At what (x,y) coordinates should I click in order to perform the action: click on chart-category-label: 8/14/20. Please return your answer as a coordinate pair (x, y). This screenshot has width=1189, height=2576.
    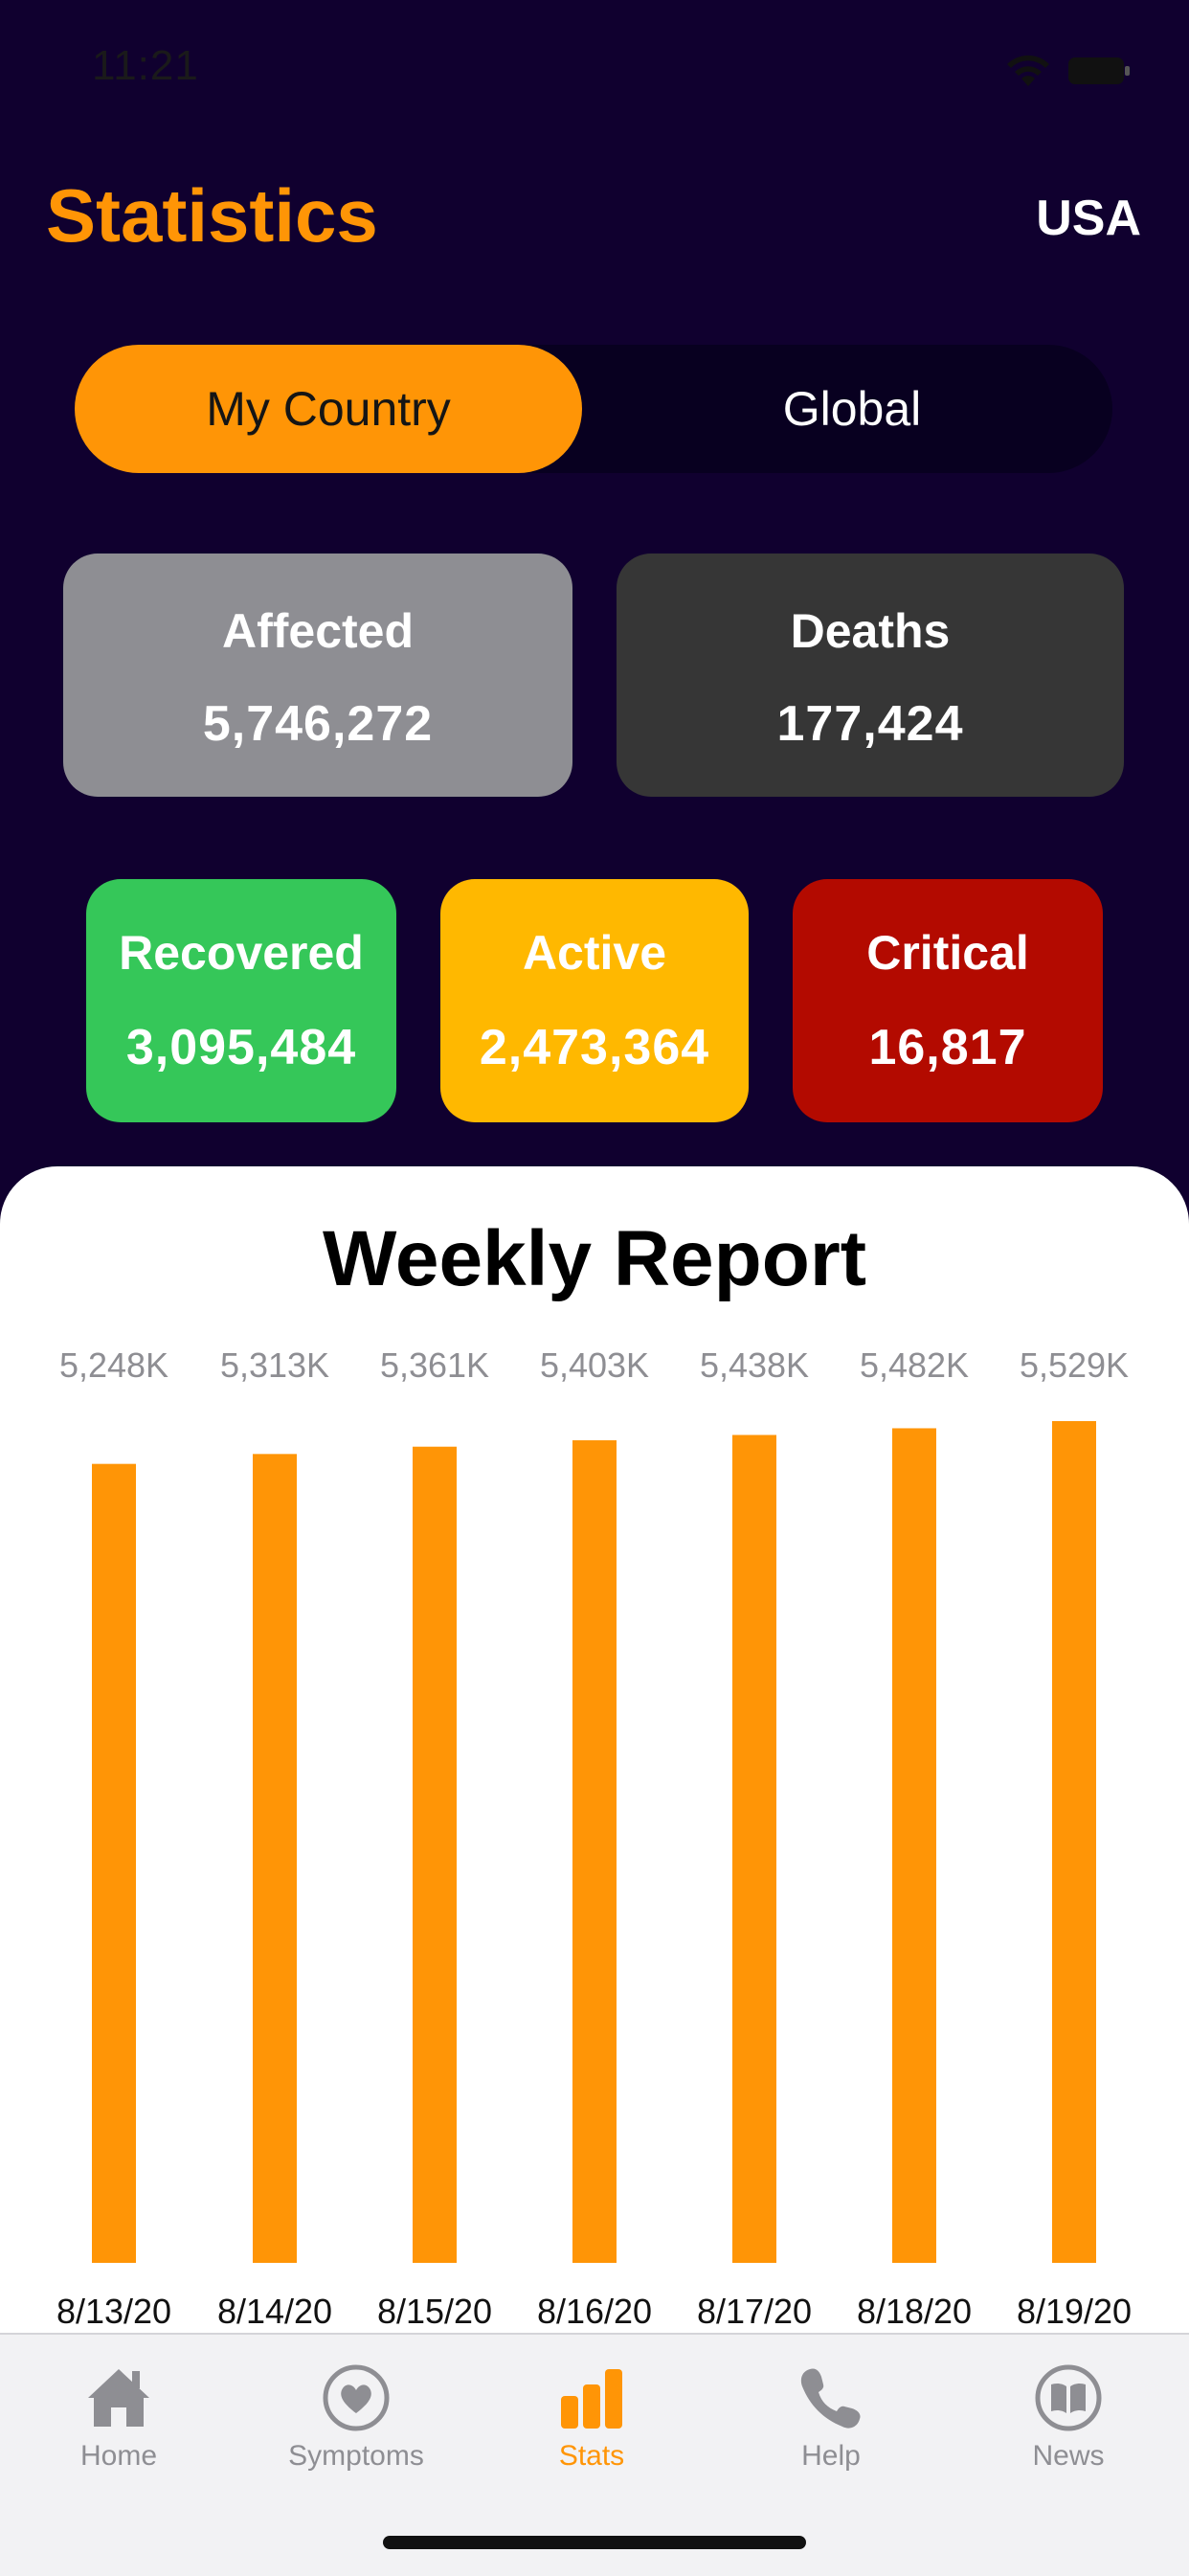
    Looking at the image, I should click on (274, 2311).